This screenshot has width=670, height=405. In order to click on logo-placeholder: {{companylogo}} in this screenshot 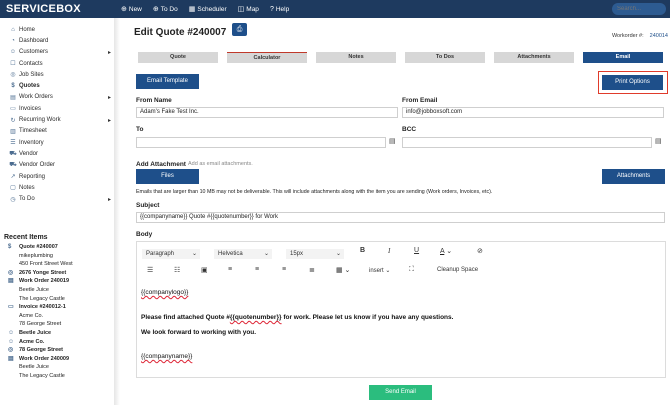, I will do `click(165, 292)`.